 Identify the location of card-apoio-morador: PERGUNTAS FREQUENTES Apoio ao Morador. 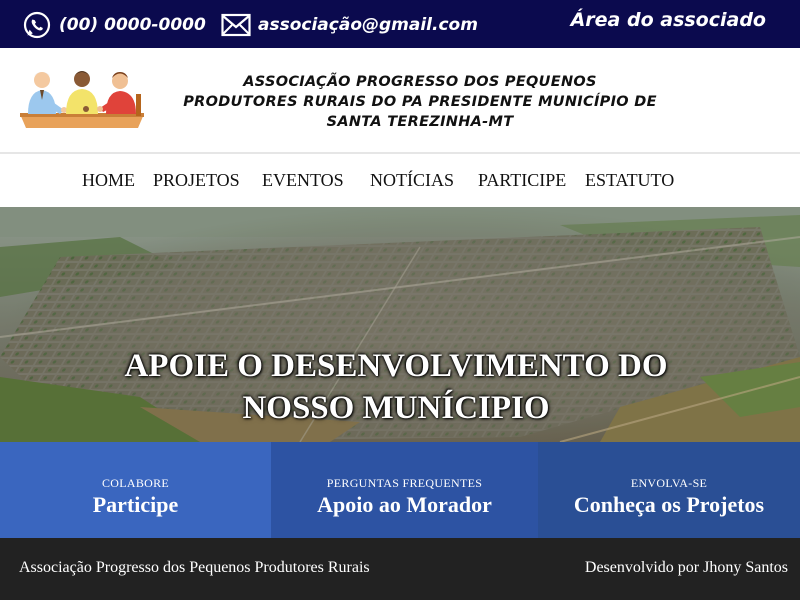
(404, 490).